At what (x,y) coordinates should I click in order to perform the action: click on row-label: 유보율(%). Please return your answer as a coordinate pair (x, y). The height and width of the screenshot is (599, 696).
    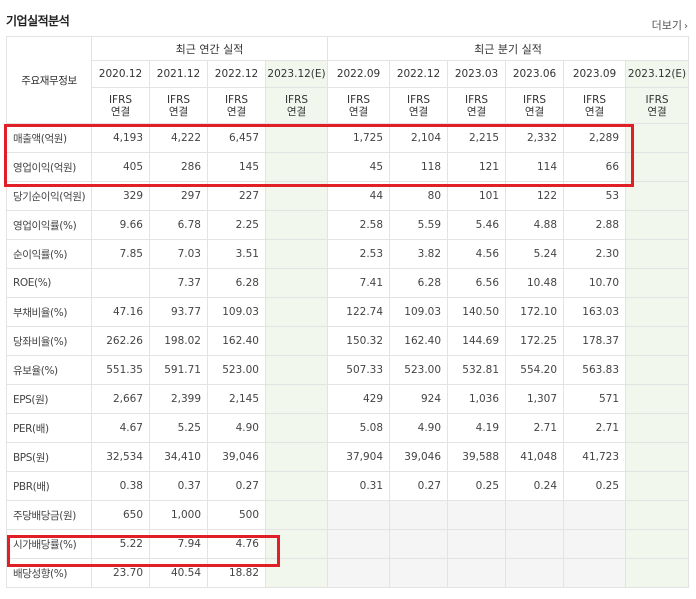
    Looking at the image, I should click on (49, 370).